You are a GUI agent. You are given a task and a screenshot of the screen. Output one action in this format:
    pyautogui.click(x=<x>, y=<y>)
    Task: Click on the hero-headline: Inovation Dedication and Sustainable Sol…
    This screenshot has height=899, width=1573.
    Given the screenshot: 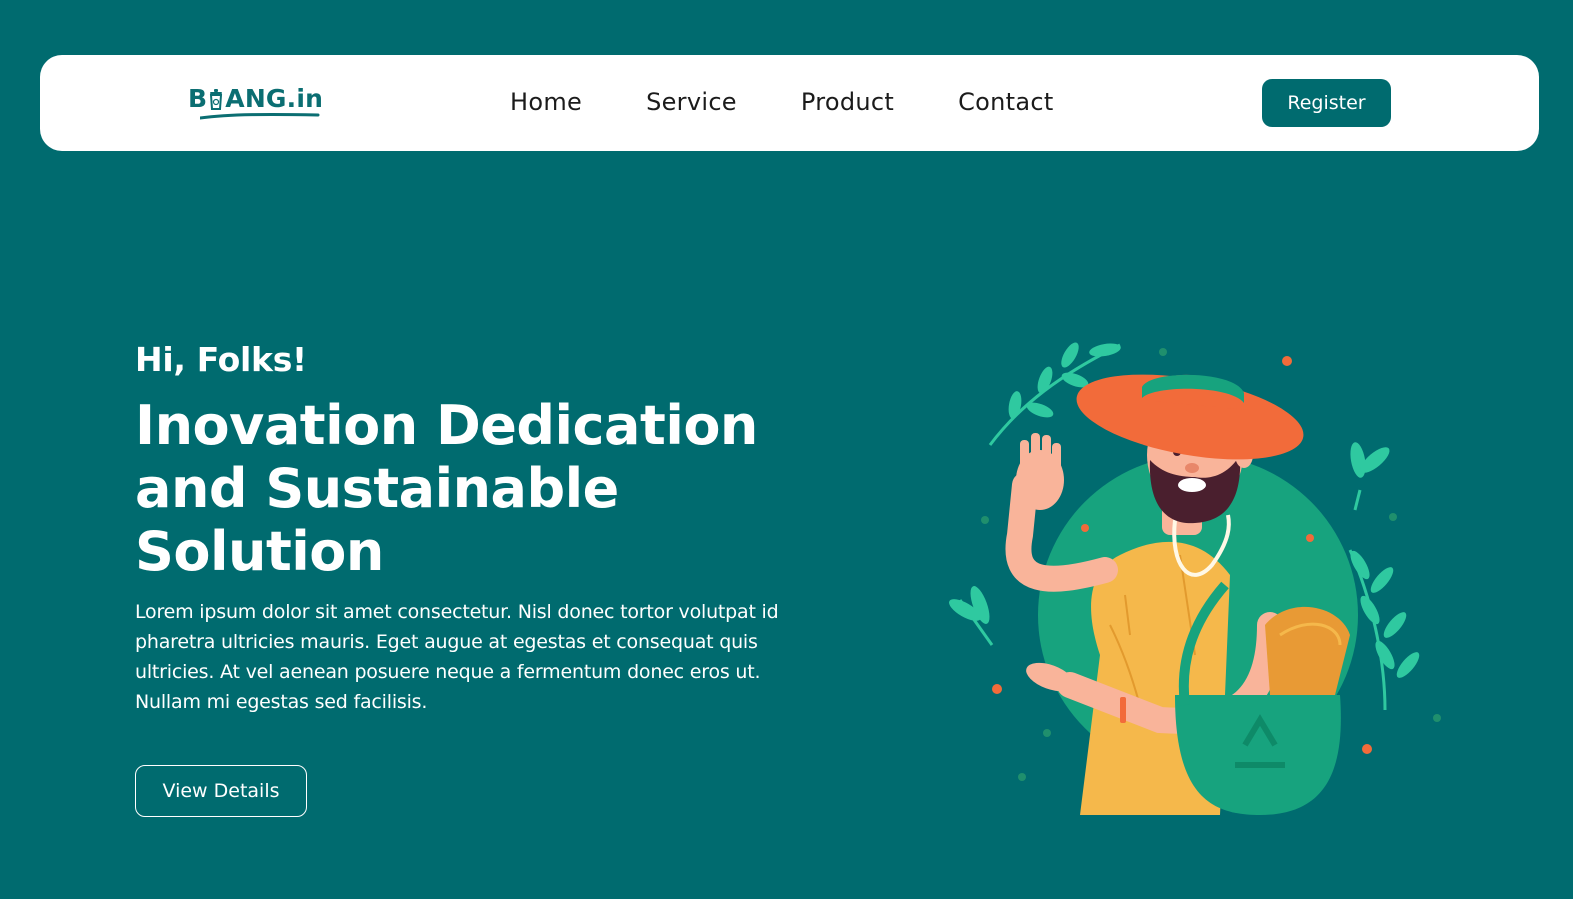 What is the action you would take?
    pyautogui.click(x=485, y=488)
    